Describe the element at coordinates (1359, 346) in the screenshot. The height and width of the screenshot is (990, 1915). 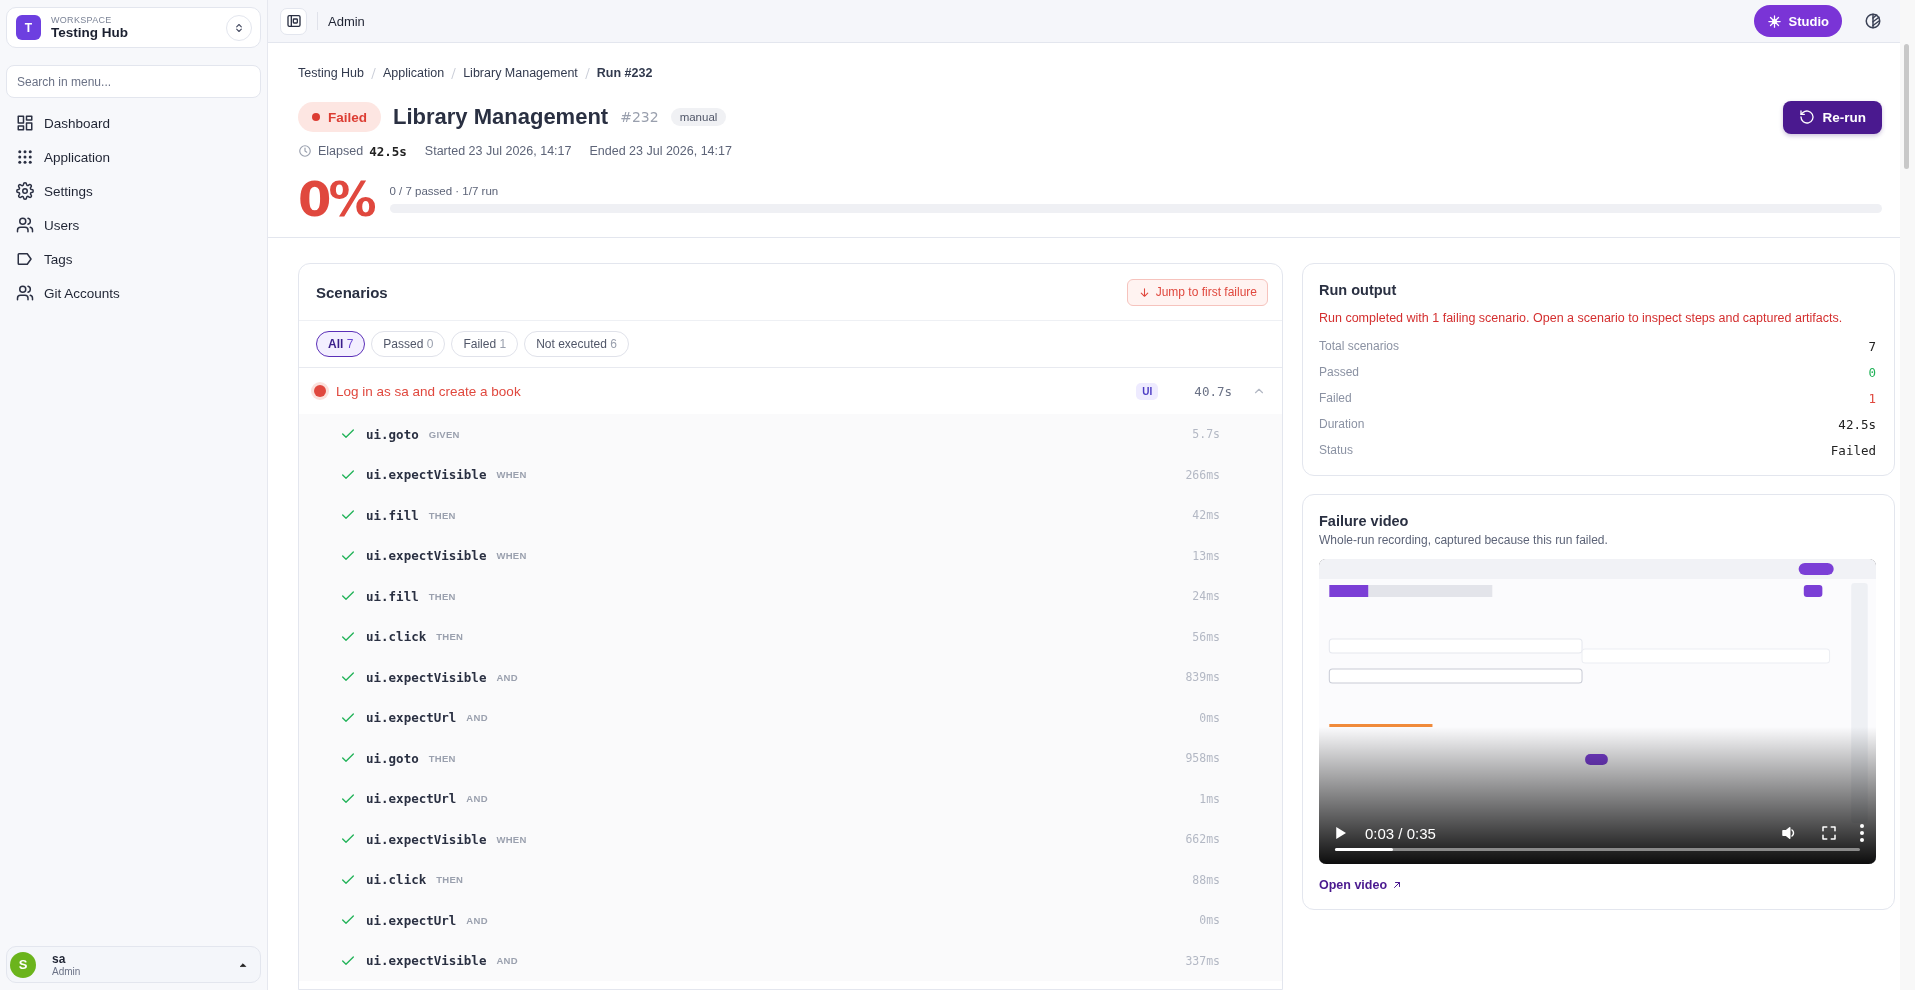
I see `stat-label: Total scenarios` at that location.